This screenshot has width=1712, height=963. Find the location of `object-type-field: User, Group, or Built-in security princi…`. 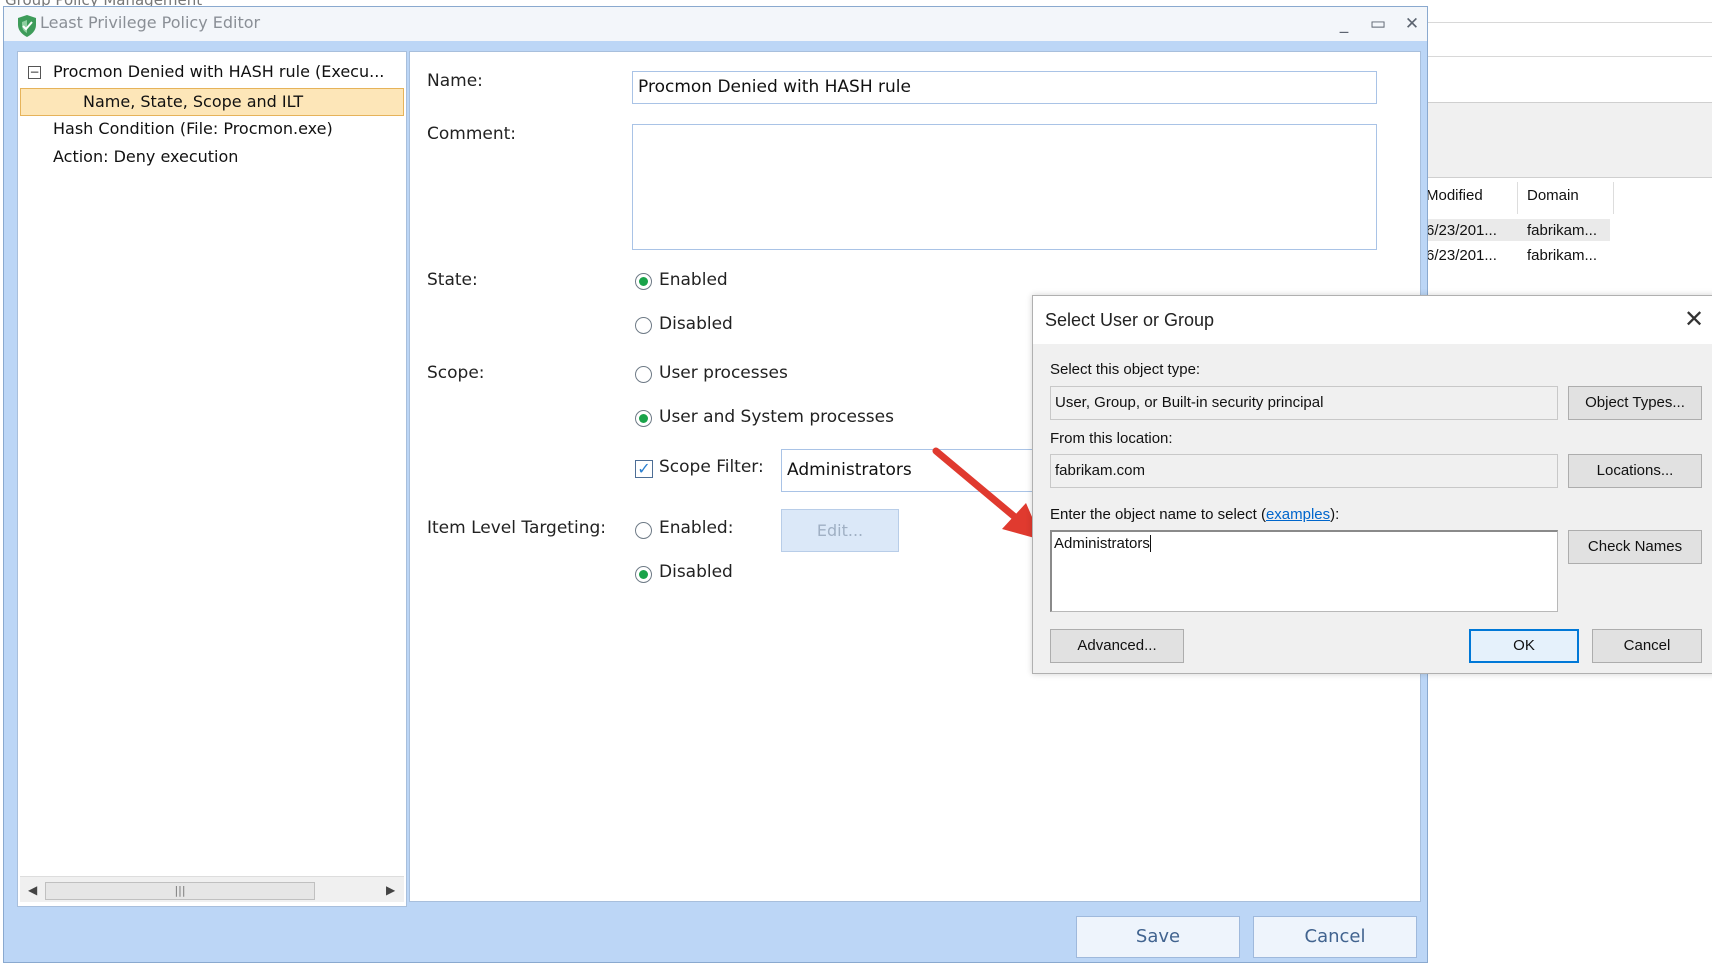

object-type-field: User, Group, or Built-in security princi… is located at coordinates (1304, 403).